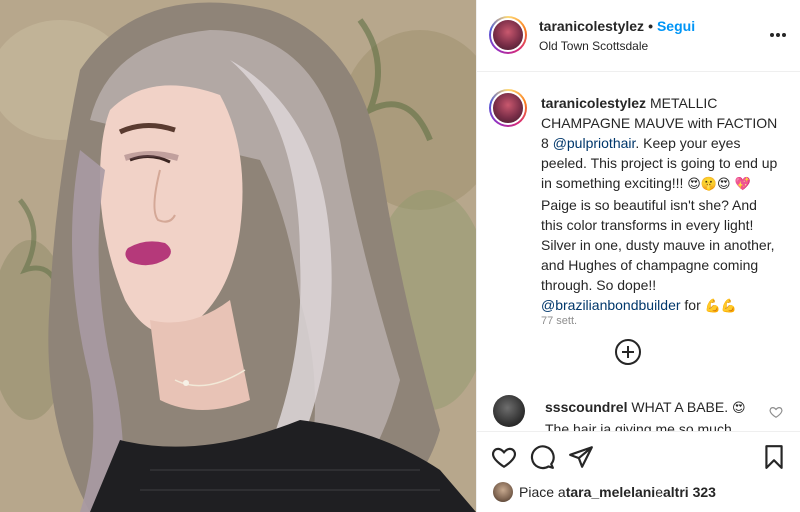 The width and height of the screenshot is (800, 512). Describe the element at coordinates (611, 305) in the screenshot. I see `mention-link: @brazilianbondbuilder` at that location.